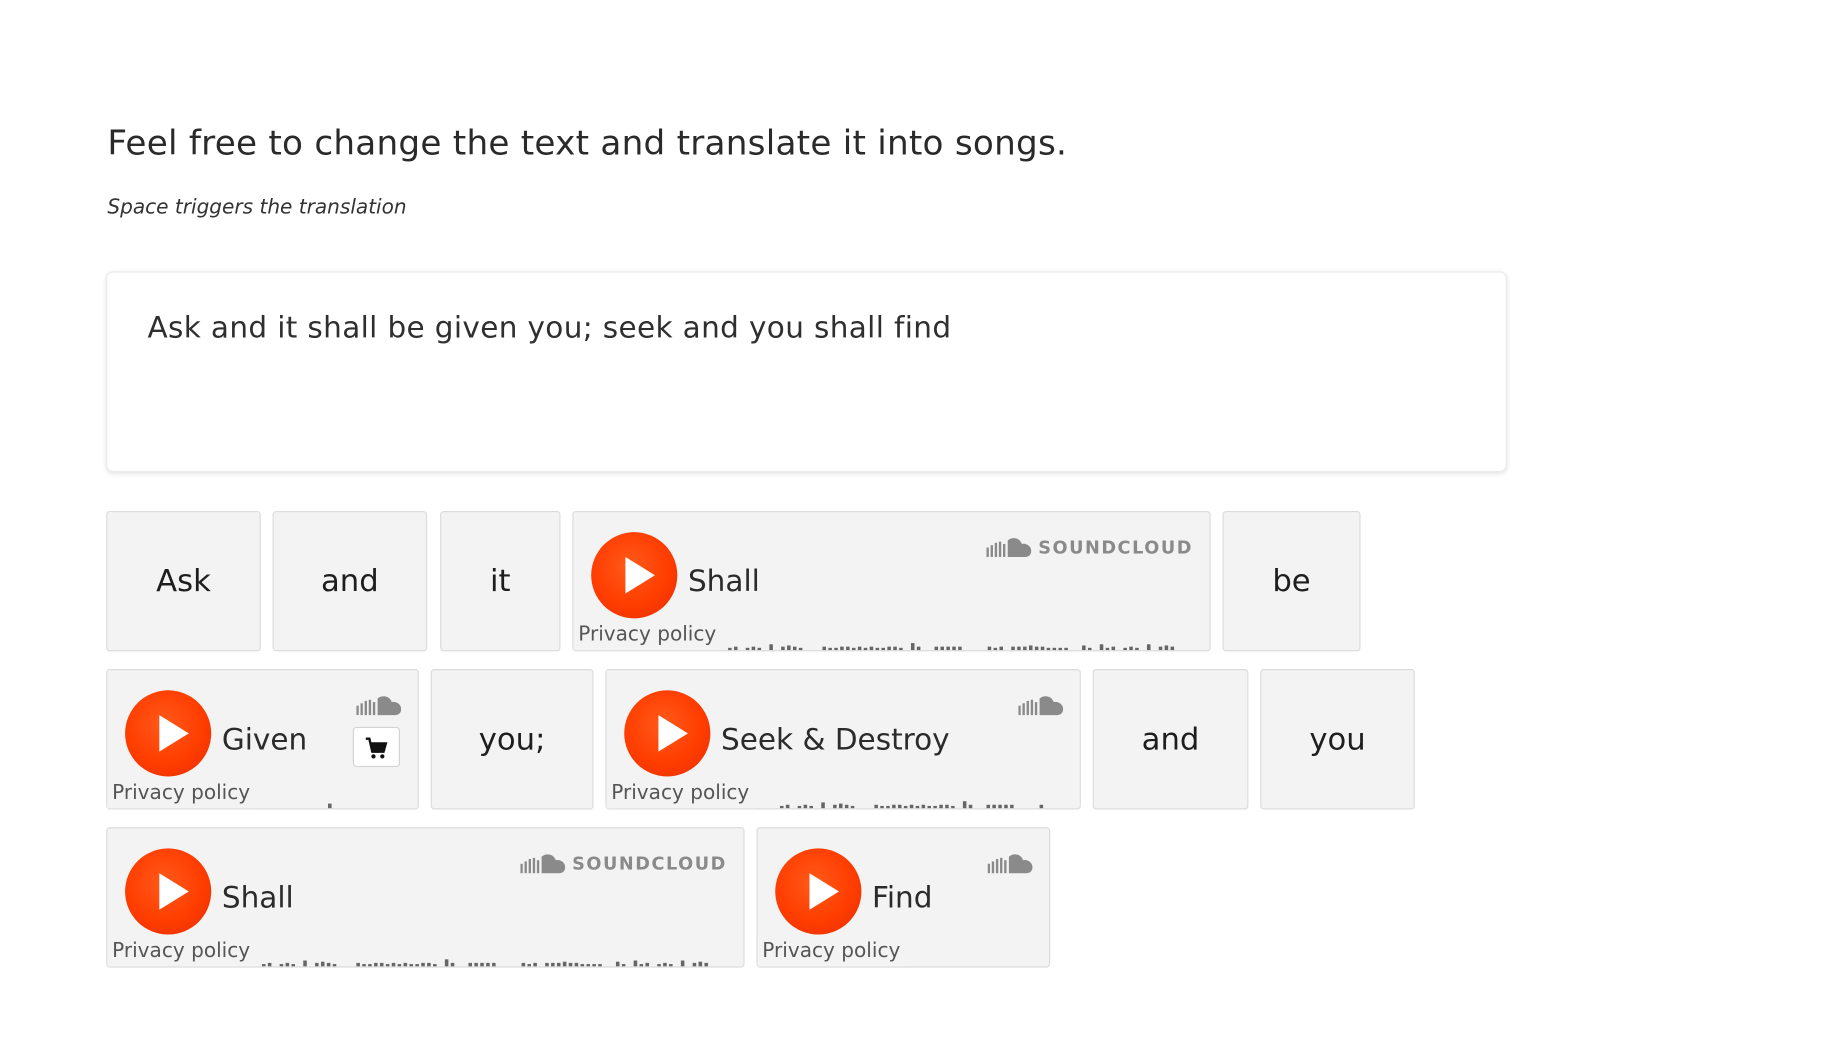  I want to click on track-title: Given, so click(264, 739).